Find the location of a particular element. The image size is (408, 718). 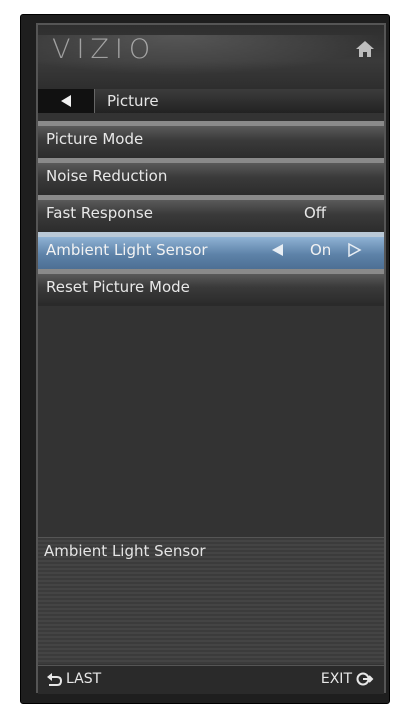

menu-item-value: Off is located at coordinates (315, 213).